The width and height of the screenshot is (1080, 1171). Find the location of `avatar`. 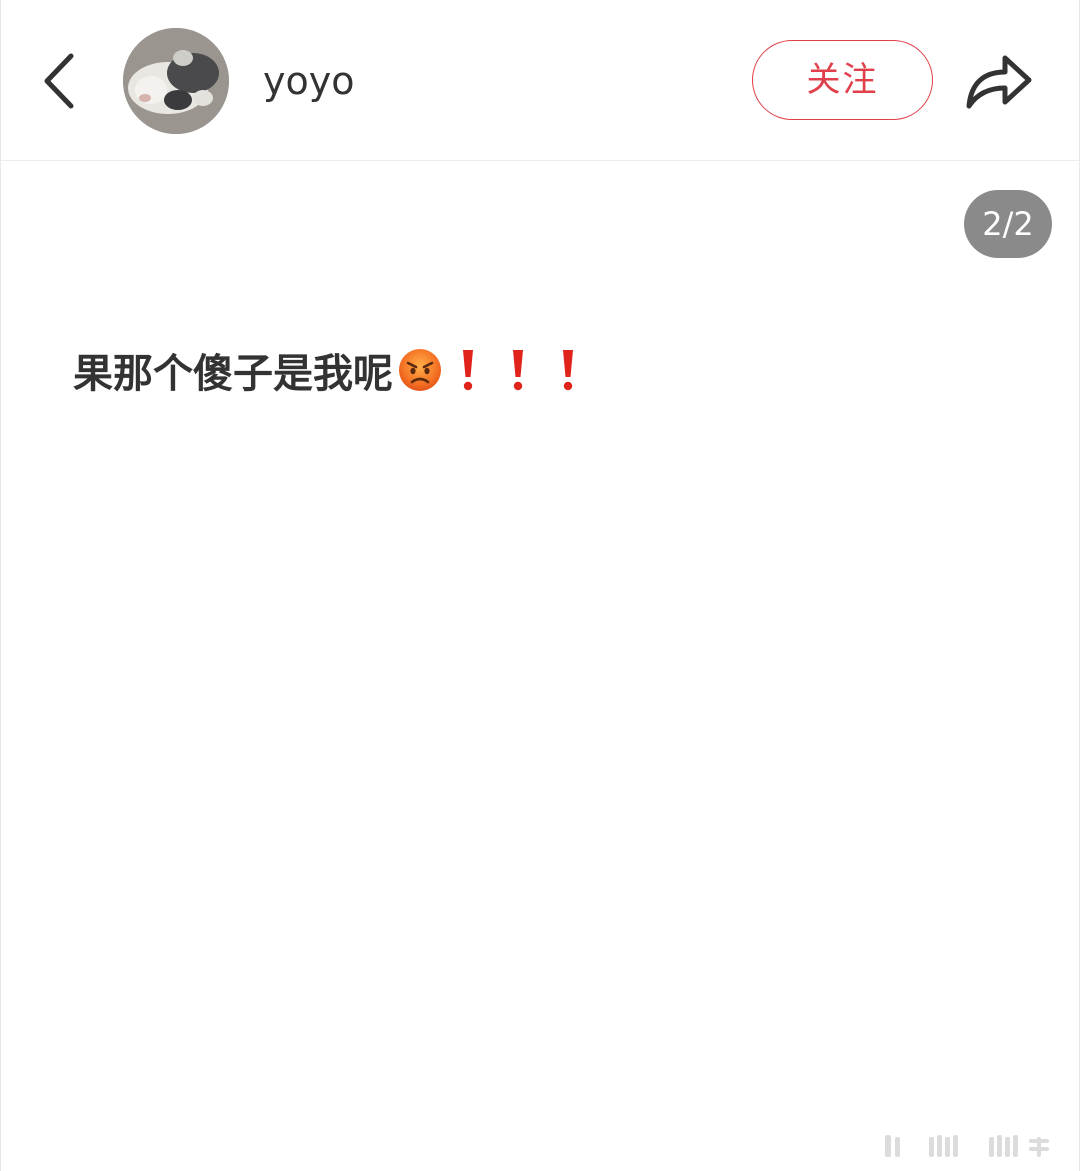

avatar is located at coordinates (176, 81).